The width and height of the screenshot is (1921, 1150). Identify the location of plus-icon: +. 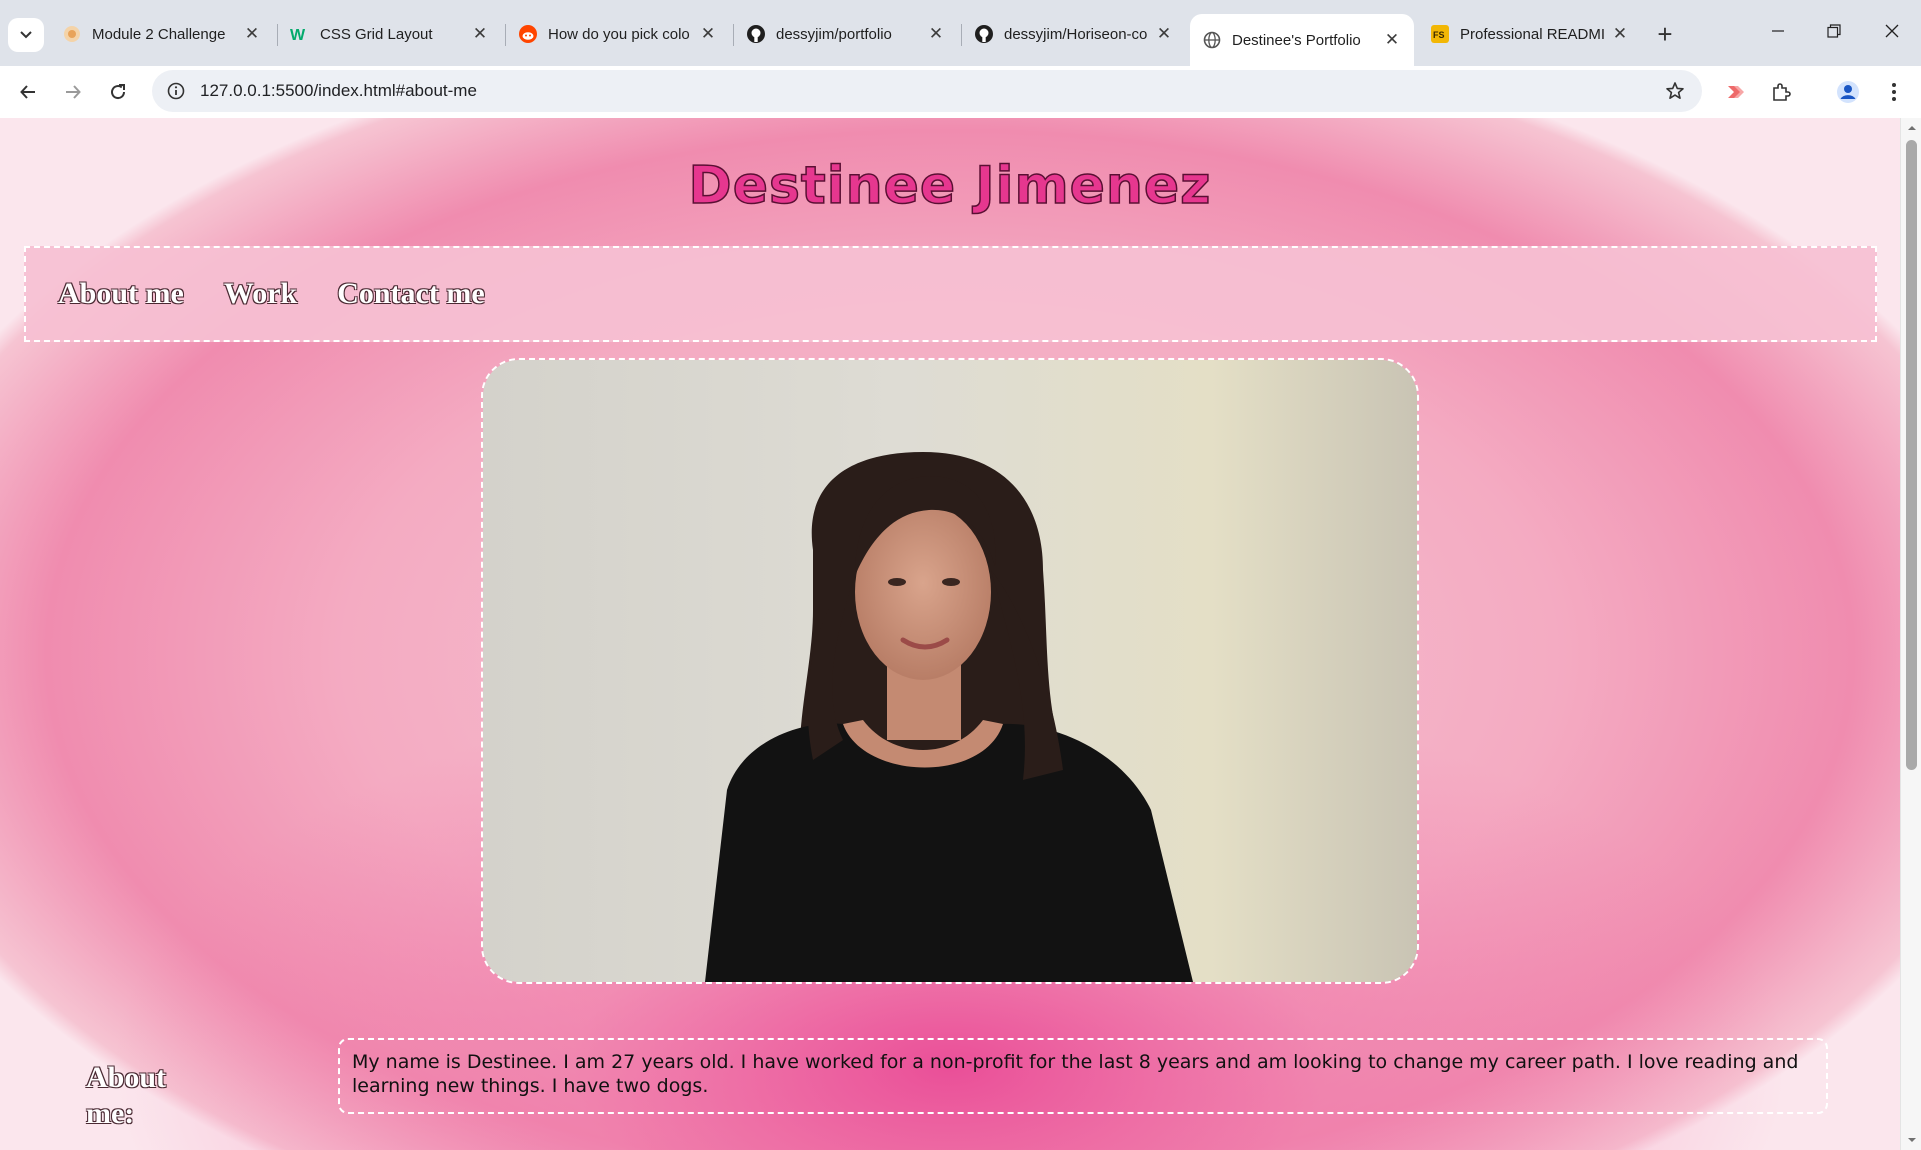
(1665, 33).